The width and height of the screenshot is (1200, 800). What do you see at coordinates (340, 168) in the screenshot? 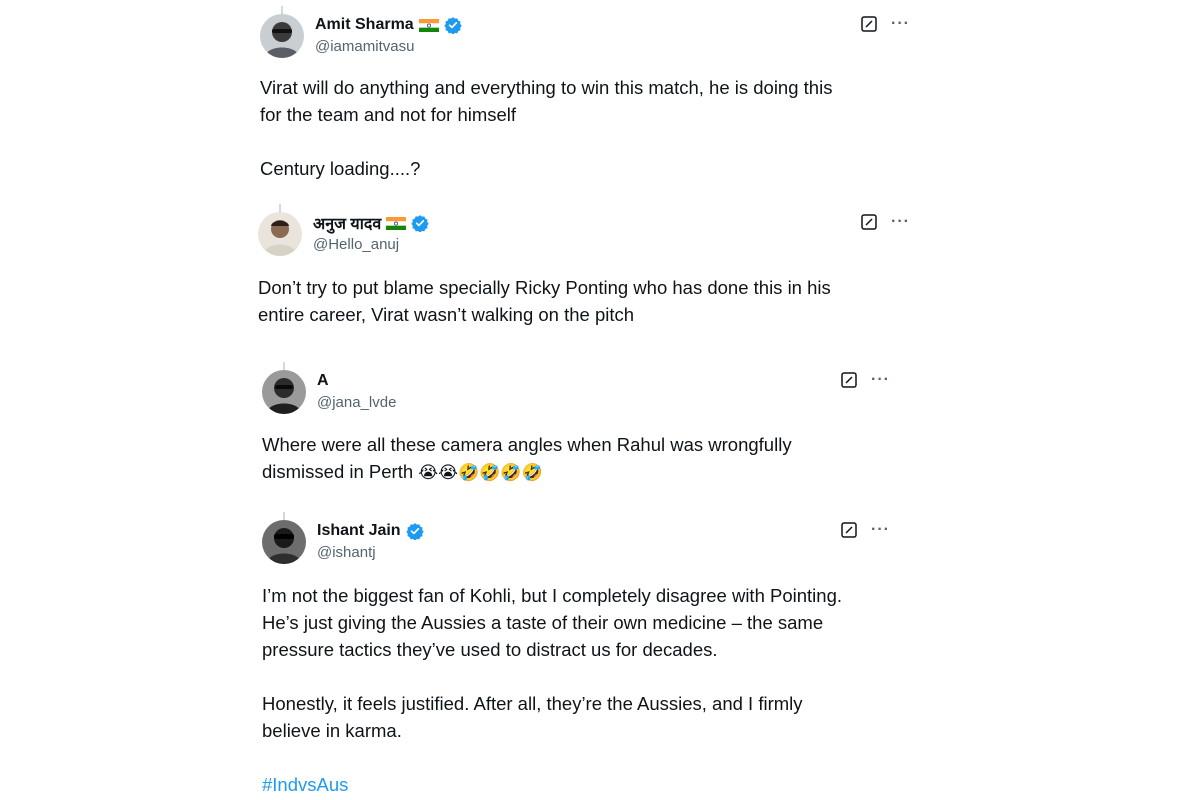
I see `tweet-line: Century loading....?` at bounding box center [340, 168].